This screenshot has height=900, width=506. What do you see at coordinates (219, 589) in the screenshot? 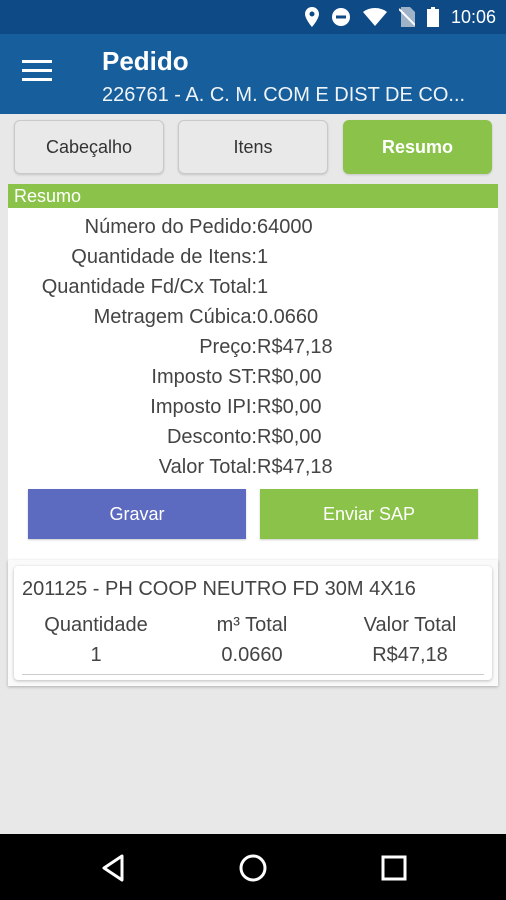
I see `item-title: 201125 - PH COOP NEUTRO FD 30M 4X16` at bounding box center [219, 589].